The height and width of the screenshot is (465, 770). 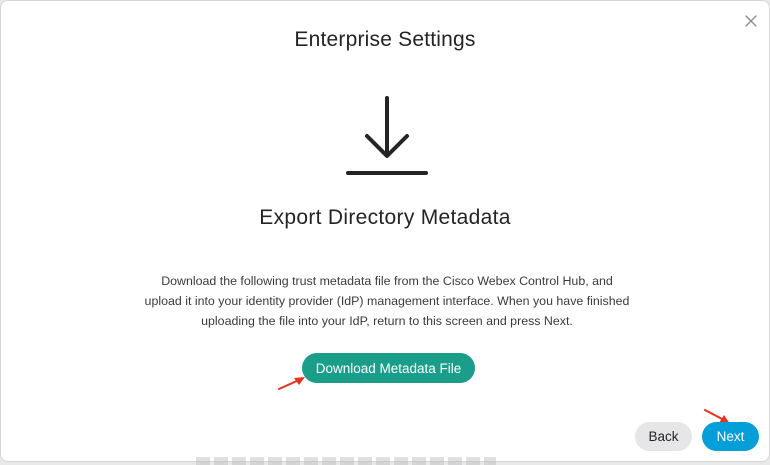 I want to click on download-metadata-button: Download Metadata File, so click(x=388, y=368).